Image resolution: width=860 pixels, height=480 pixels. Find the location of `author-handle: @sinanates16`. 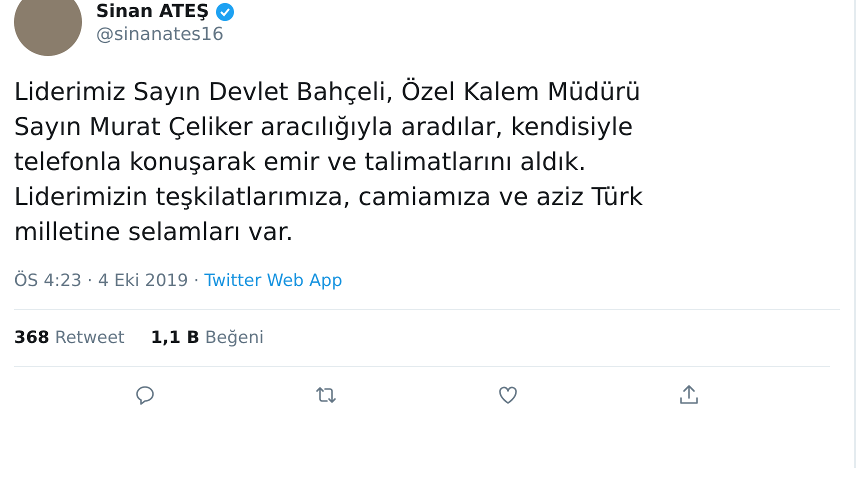

author-handle: @sinanates16 is located at coordinates (166, 34).